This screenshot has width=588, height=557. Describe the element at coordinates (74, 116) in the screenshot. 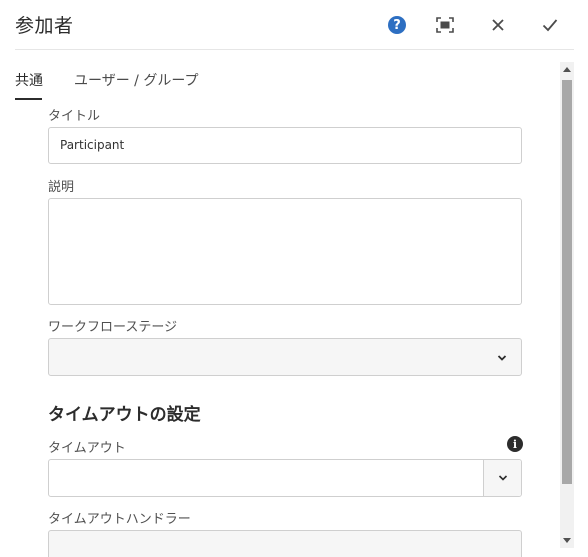

I see `title-label: タイトル` at that location.